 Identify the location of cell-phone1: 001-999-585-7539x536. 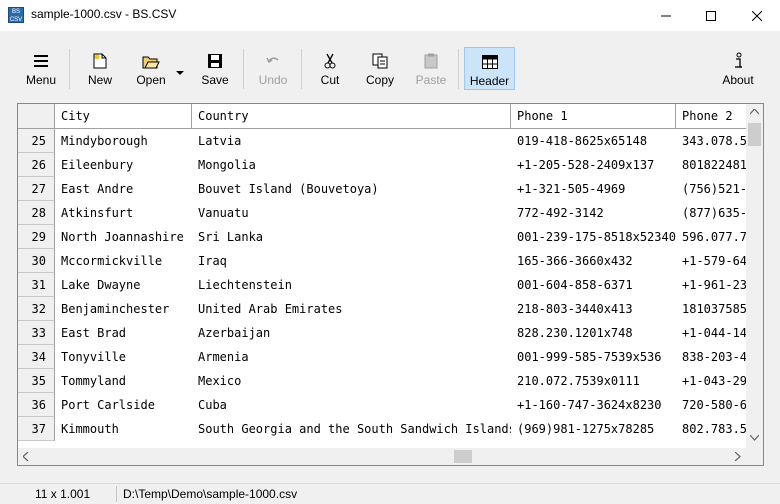
(593, 357).